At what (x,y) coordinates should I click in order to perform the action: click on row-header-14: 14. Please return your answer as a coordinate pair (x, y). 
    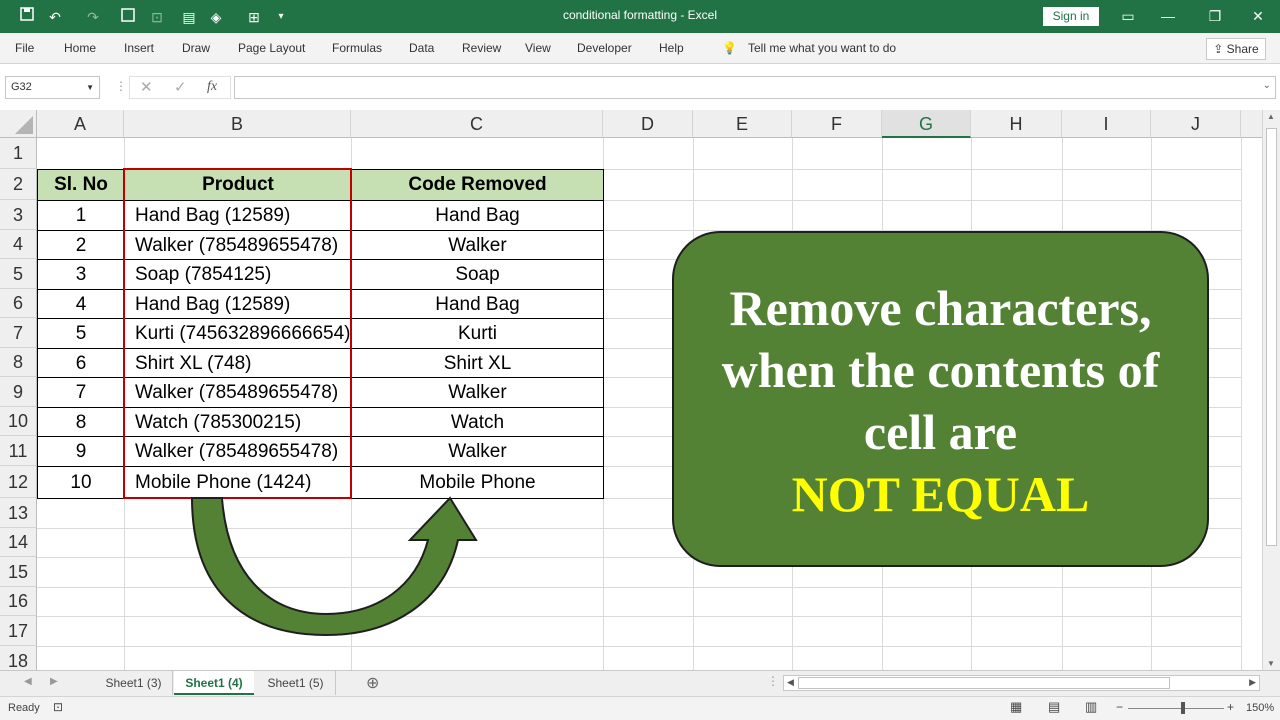
    Looking at the image, I should click on (18, 542).